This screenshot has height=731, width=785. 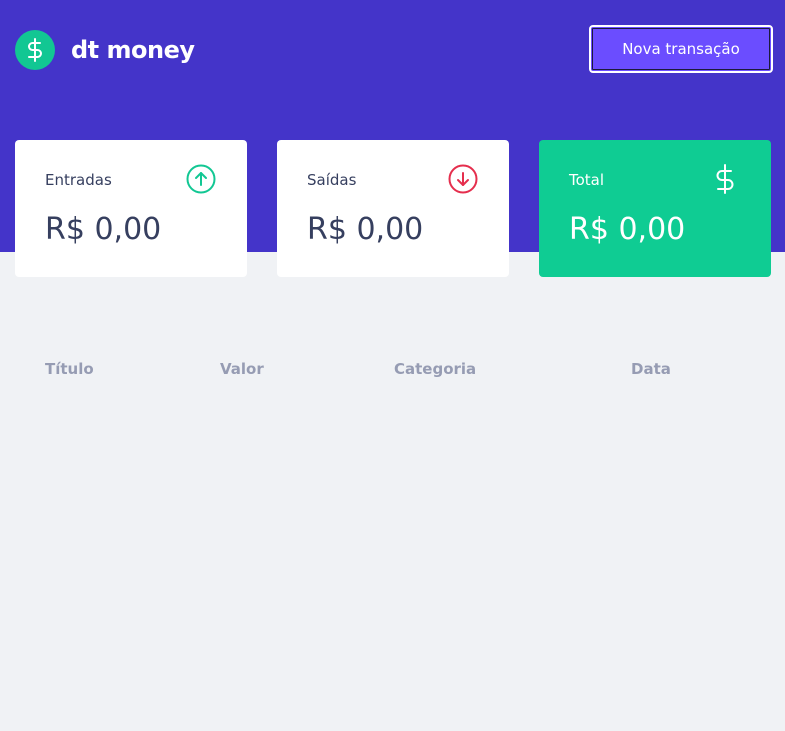 What do you see at coordinates (201, 179) in the screenshot?
I see `arrow-up-circle-icon` at bounding box center [201, 179].